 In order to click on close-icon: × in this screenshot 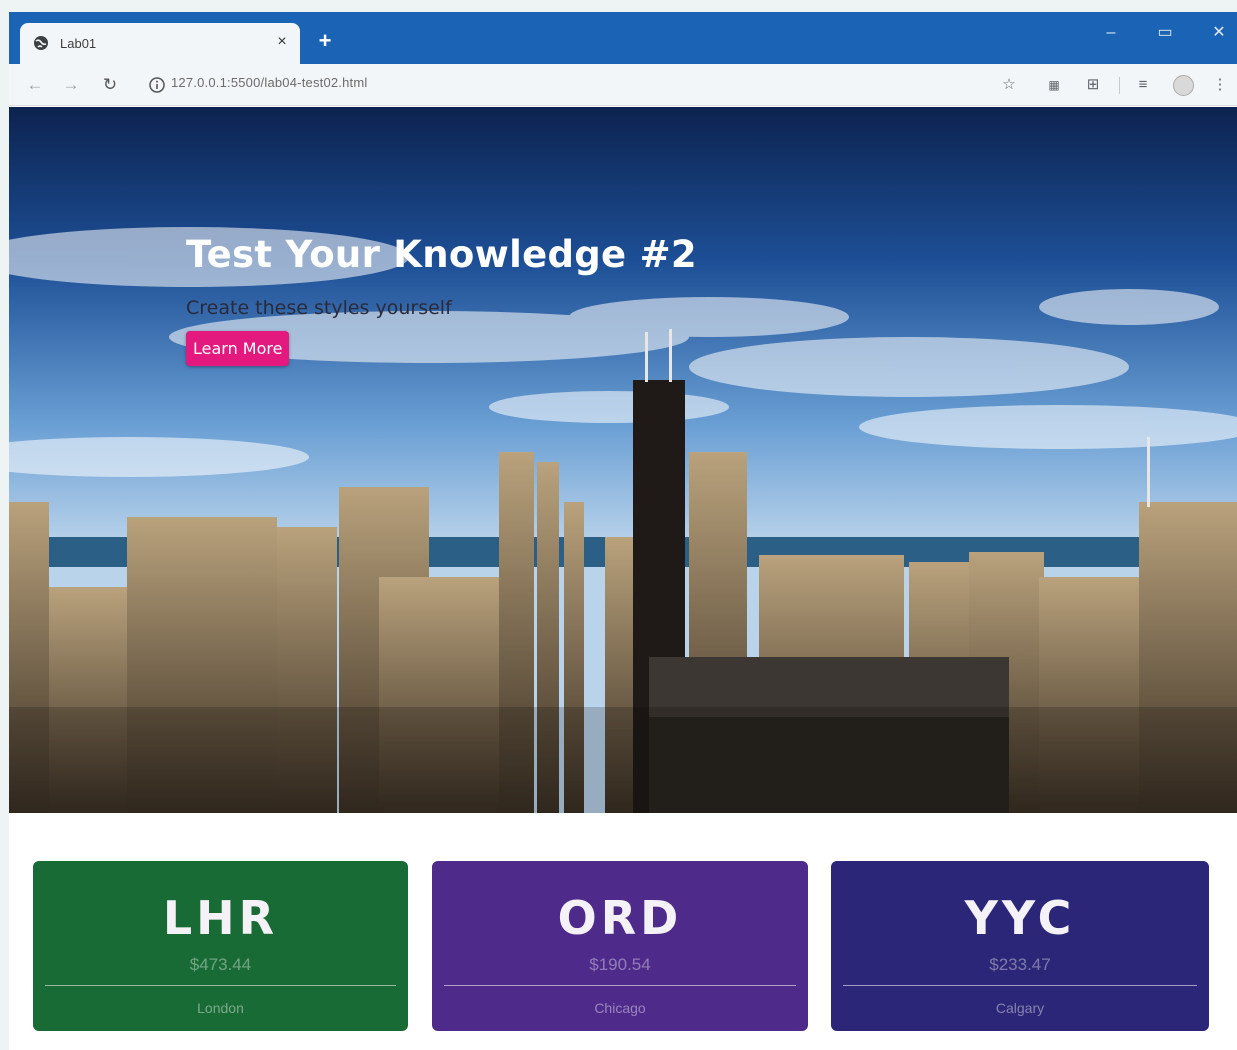, I will do `click(282, 42)`.